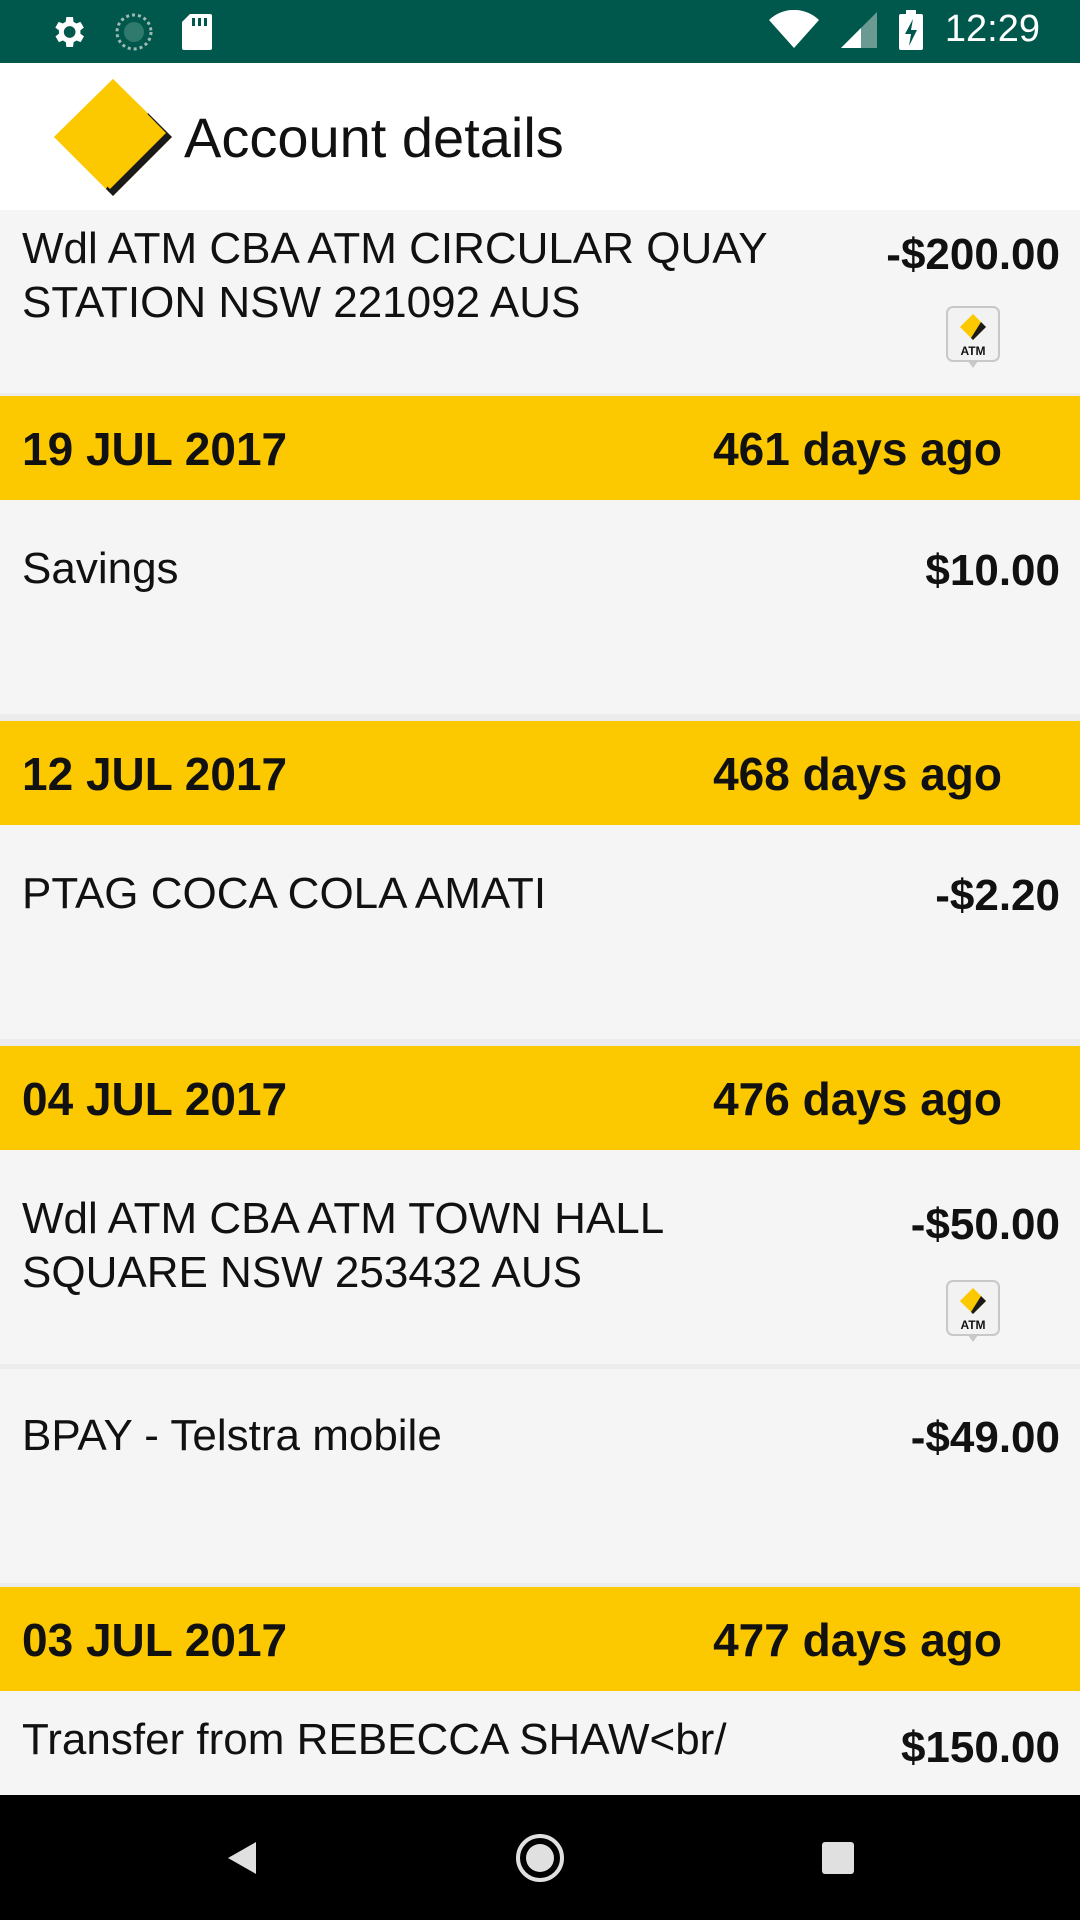 This screenshot has height=1920, width=1080. Describe the element at coordinates (857, 1099) in the screenshot. I see `header-days-ago: 476 days ago` at that location.